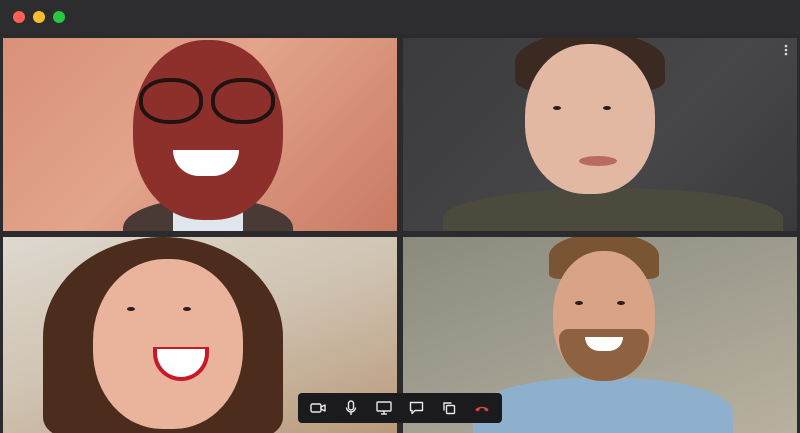 The height and width of the screenshot is (433, 800). What do you see at coordinates (400, 408) in the screenshot?
I see `call-controls-toolbar` at bounding box center [400, 408].